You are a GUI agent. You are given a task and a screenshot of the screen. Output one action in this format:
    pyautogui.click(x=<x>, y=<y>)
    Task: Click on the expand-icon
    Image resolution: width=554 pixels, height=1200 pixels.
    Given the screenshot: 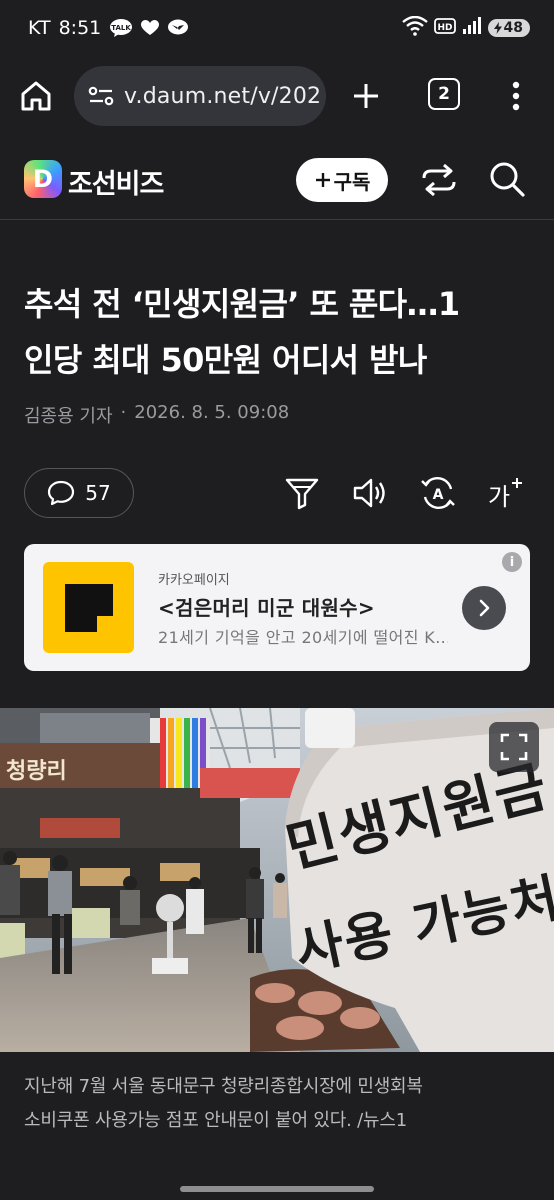 What is the action you would take?
    pyautogui.click(x=514, y=747)
    